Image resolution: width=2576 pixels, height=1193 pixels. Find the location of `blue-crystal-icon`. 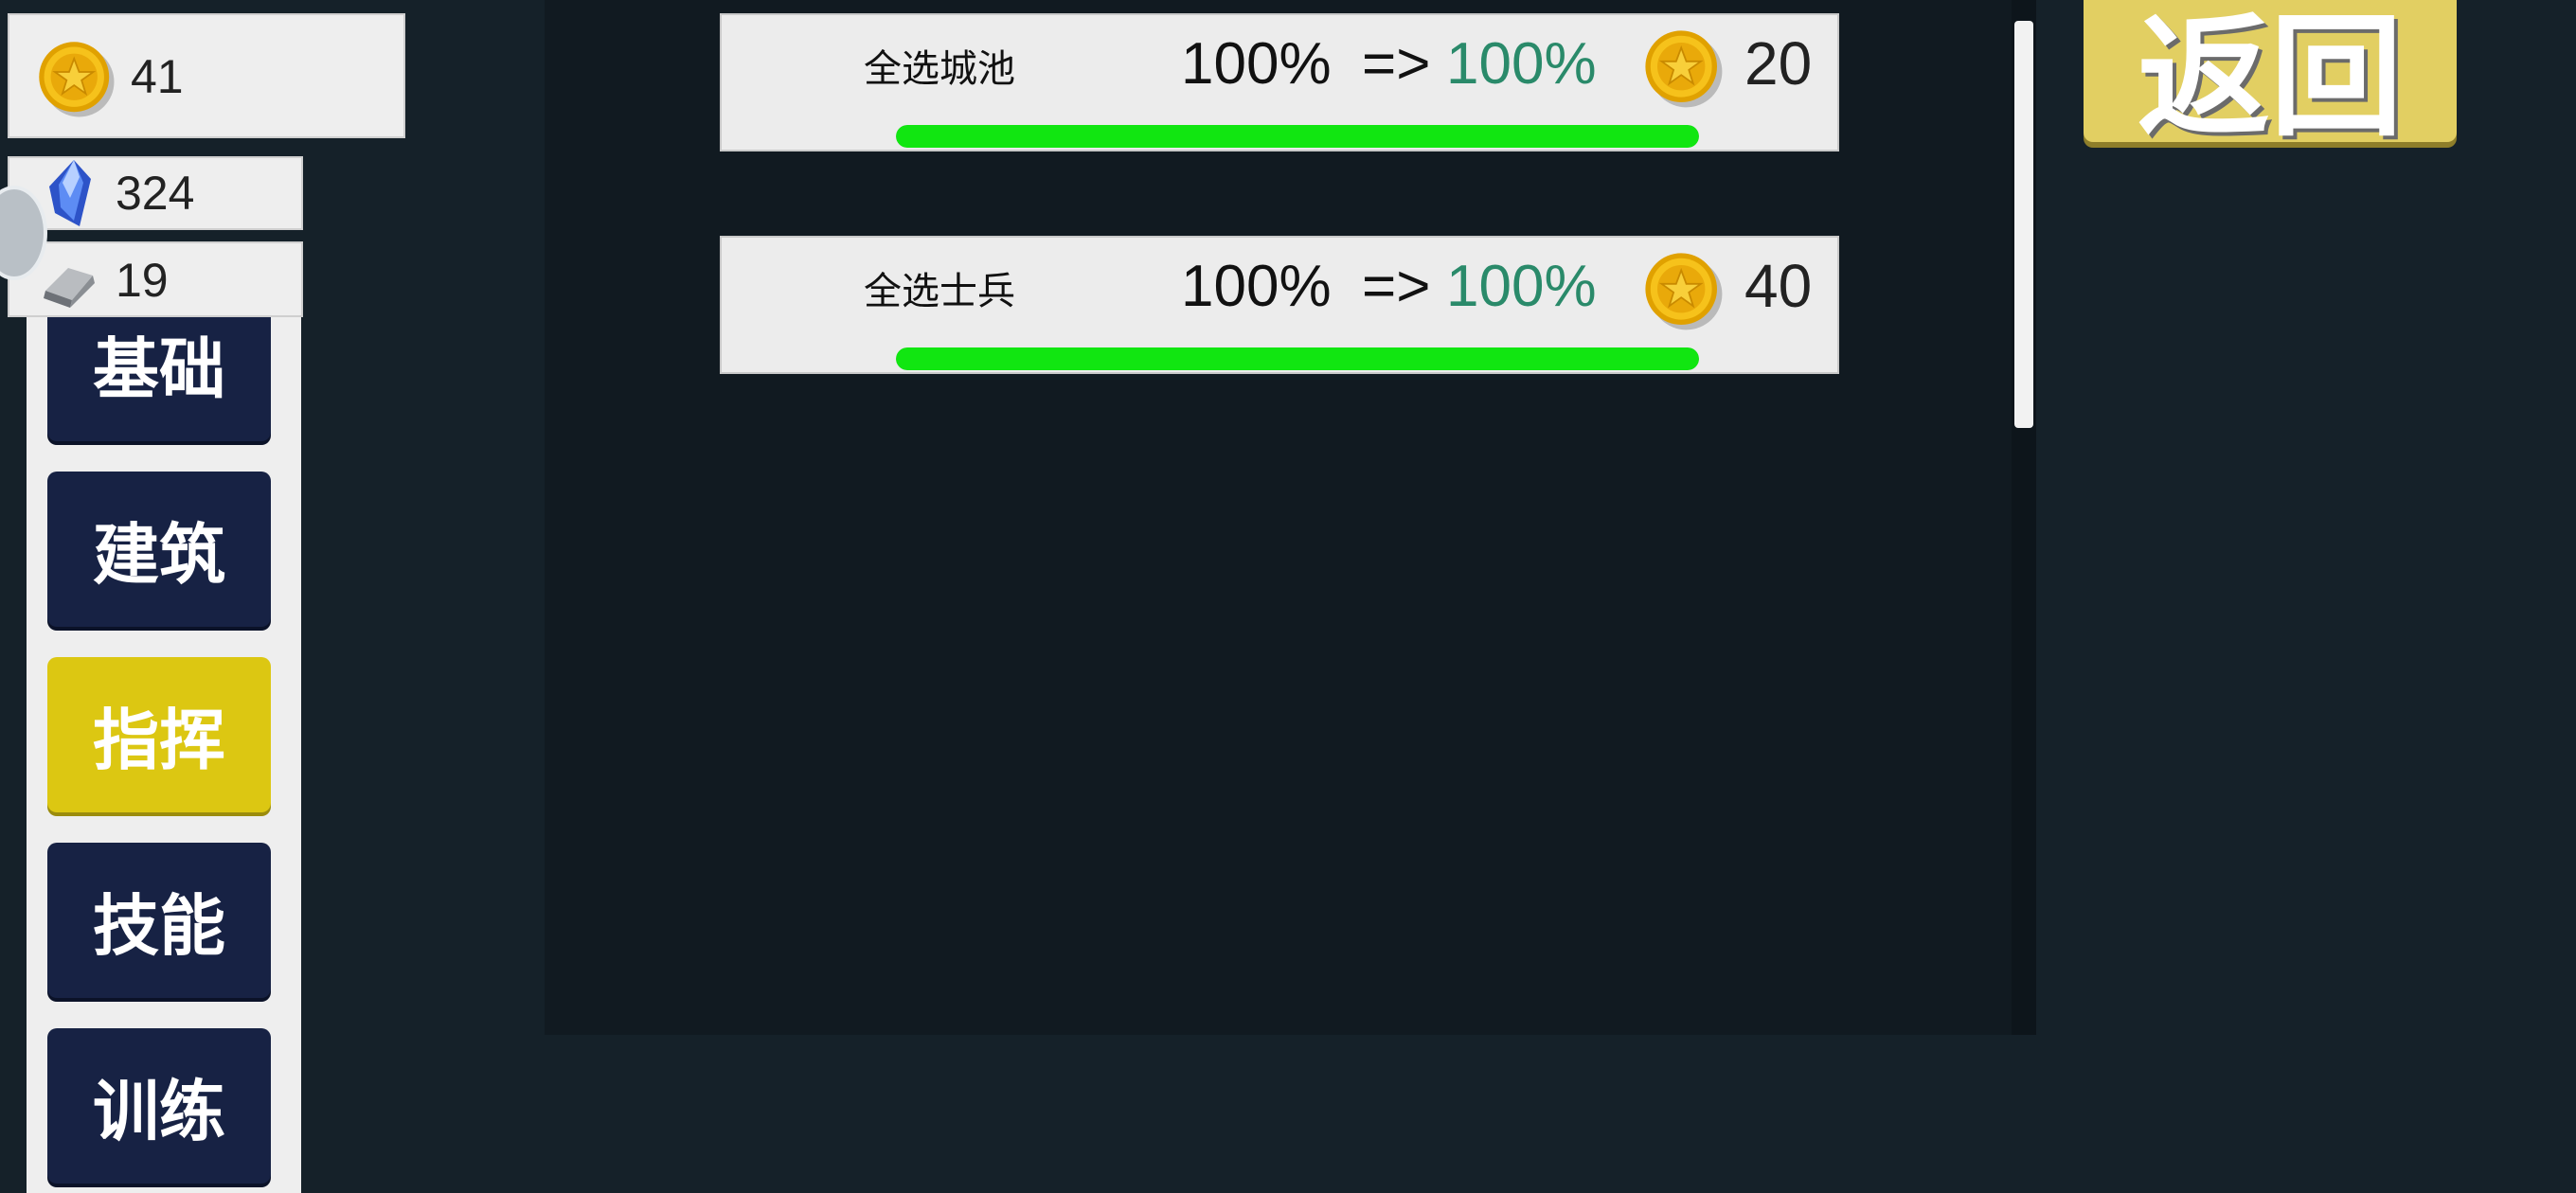

blue-crystal-icon is located at coordinates (70, 193).